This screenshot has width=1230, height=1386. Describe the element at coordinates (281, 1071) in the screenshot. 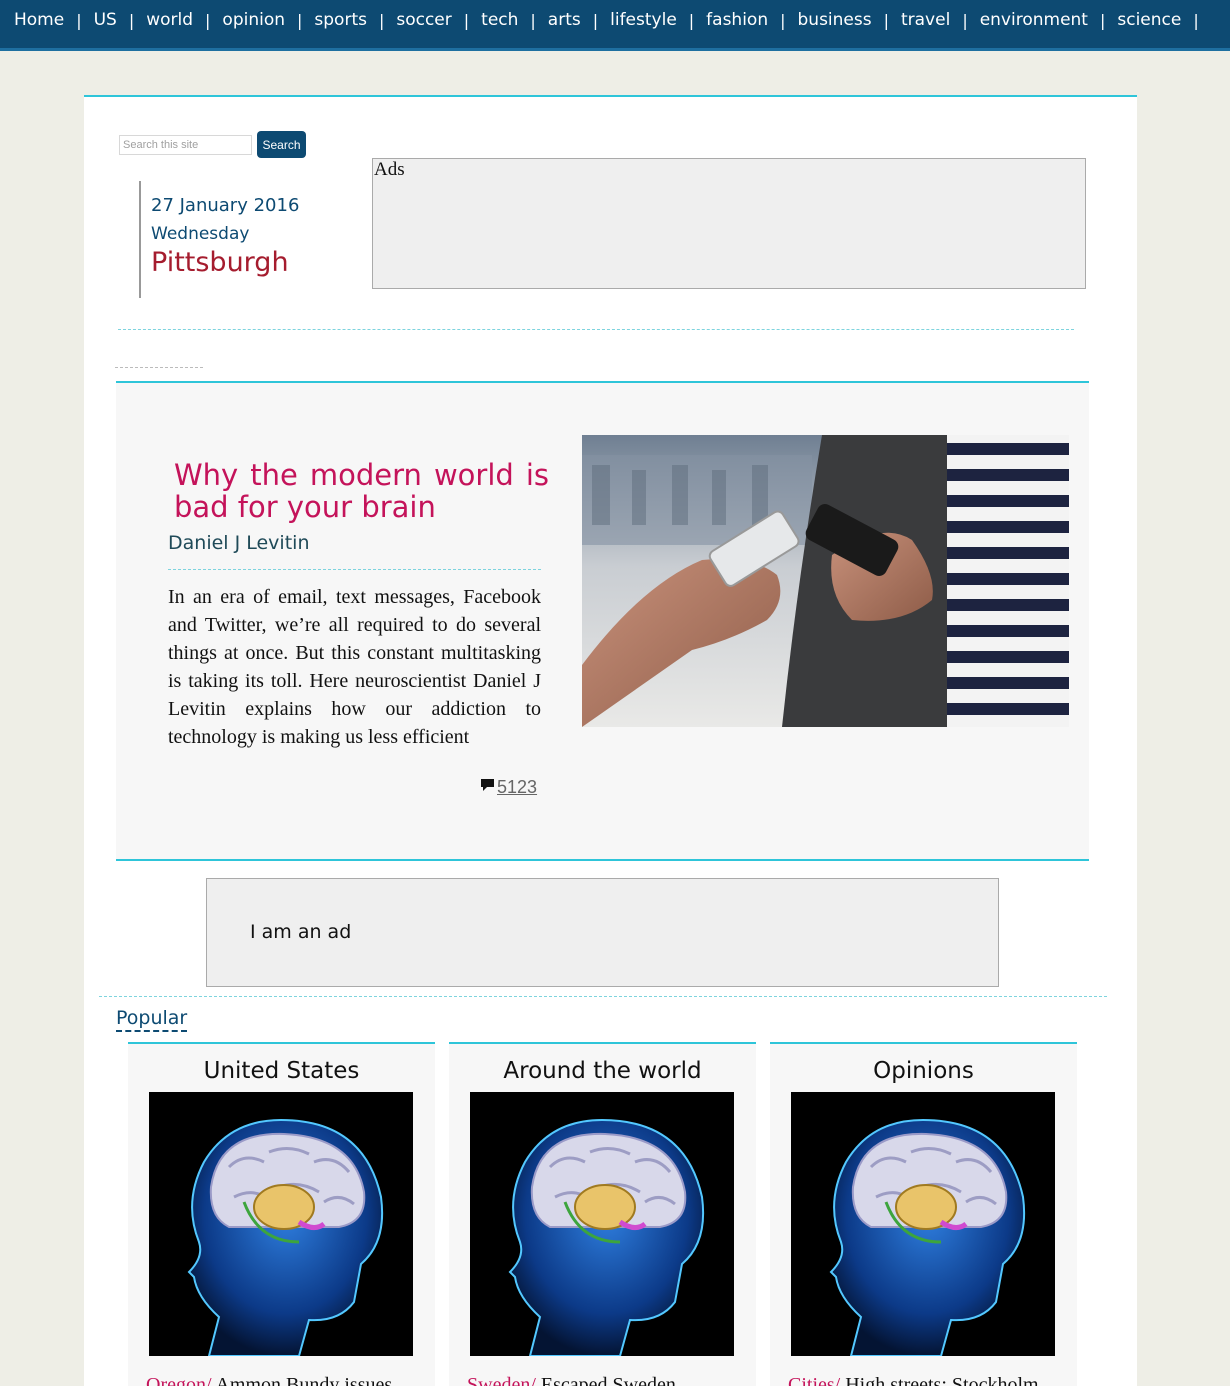

I see `card-heading: United States` at that location.